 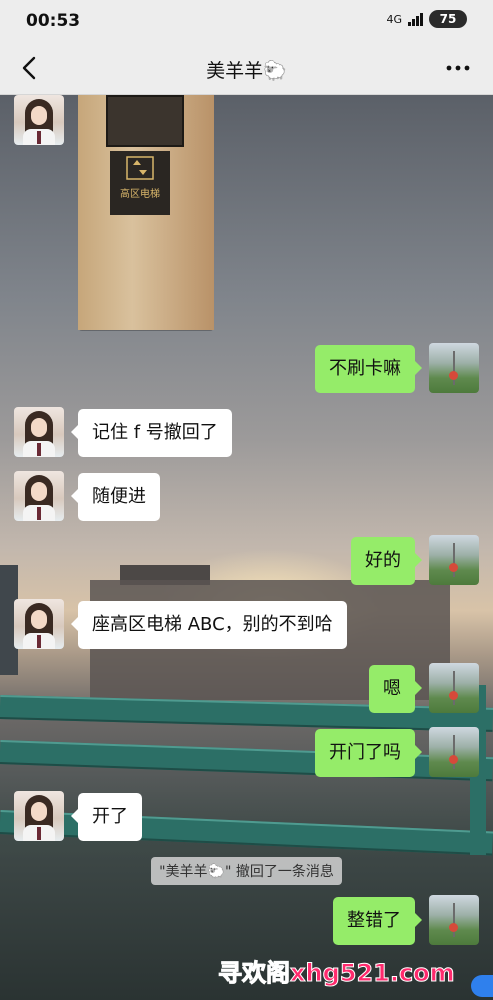 I want to click on recall-notice: "美羊羊🐑" 撤回了一条消息, so click(x=246, y=871).